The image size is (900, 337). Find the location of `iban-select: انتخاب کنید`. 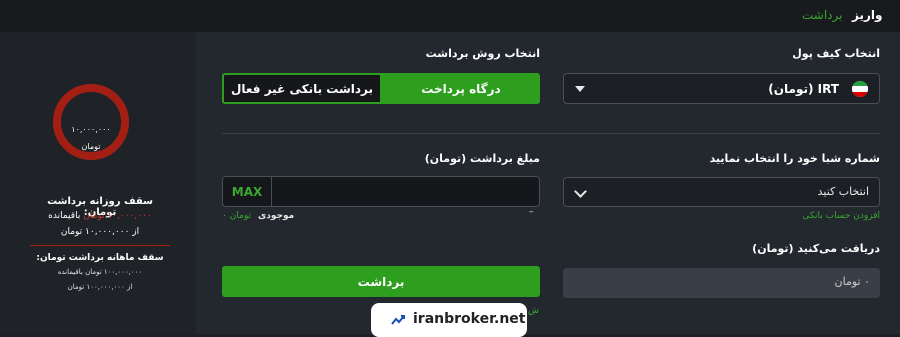

iban-select: انتخاب کنید is located at coordinates (721, 192).